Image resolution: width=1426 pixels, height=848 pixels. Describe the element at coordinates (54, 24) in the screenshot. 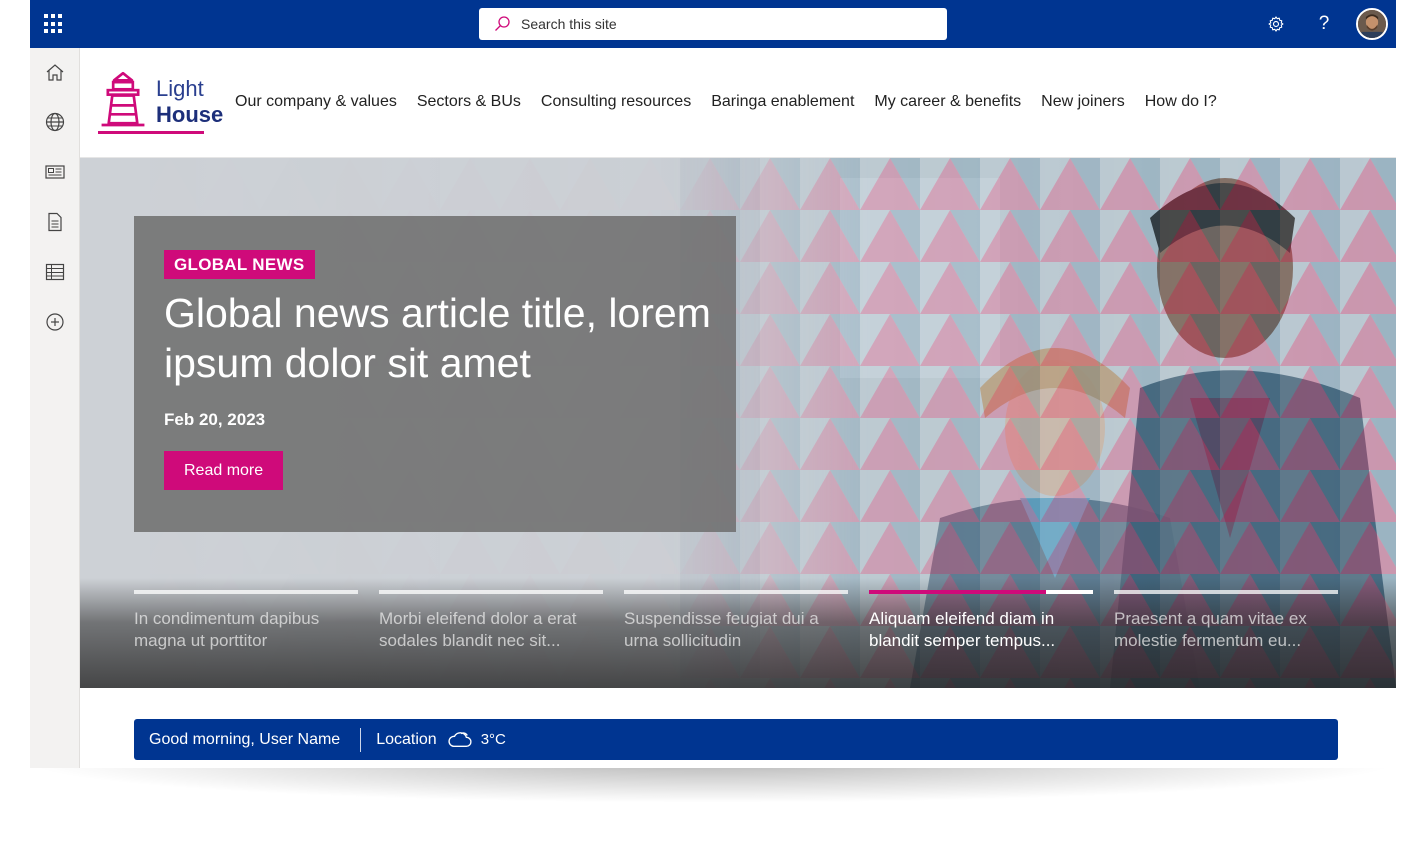

I see `app-launcher-icon` at that location.